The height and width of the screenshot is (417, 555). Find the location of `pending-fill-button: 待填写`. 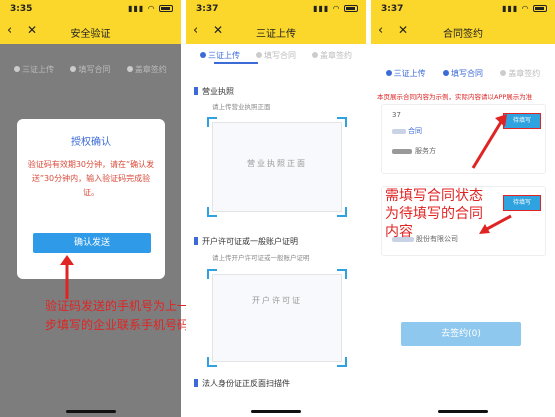

pending-fill-button: 待填写 is located at coordinates (522, 203).